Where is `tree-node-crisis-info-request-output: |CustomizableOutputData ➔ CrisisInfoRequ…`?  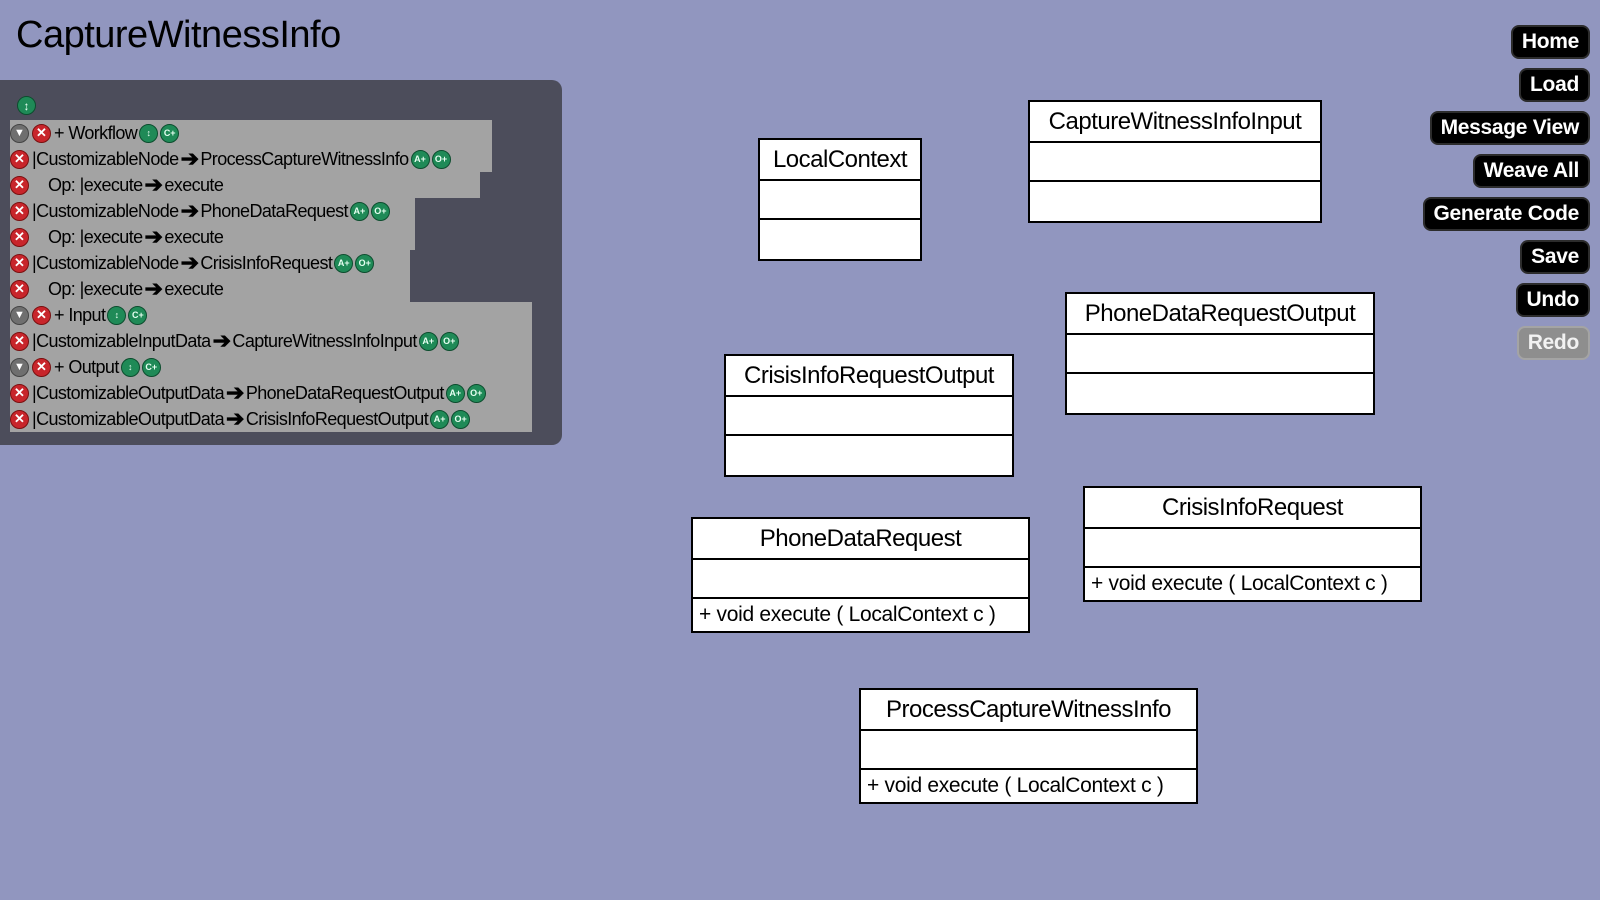 tree-node-crisis-info-request-output: |CustomizableOutputData ➔ CrisisInfoRequ… is located at coordinates (271, 419).